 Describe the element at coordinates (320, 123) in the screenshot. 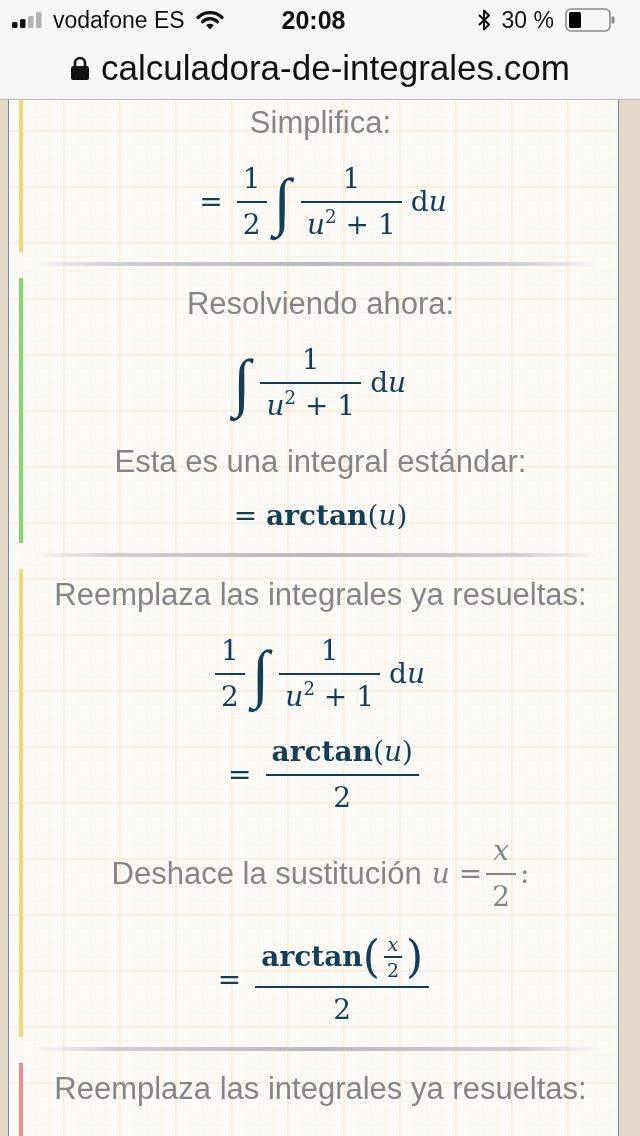

I see `step-instruction: Simplifica:` at that location.